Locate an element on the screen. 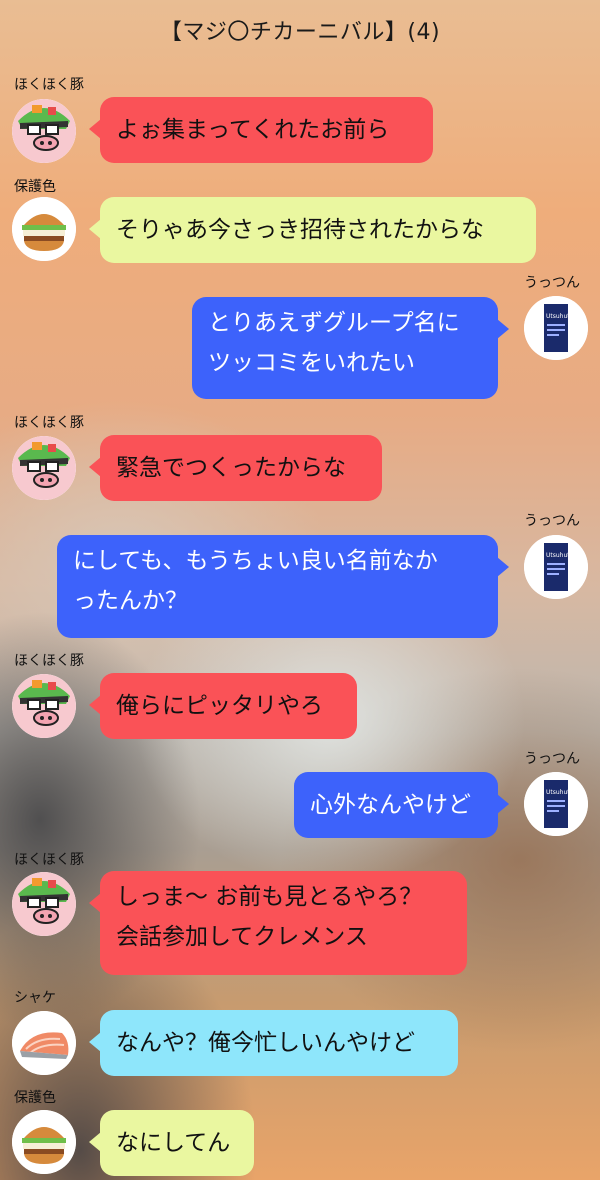 Image resolution: width=600 pixels, height=1180 pixels. message-bubble: しっま〜 お前も見とるやろ？ 会話参加してクレメンス is located at coordinates (278, 923).